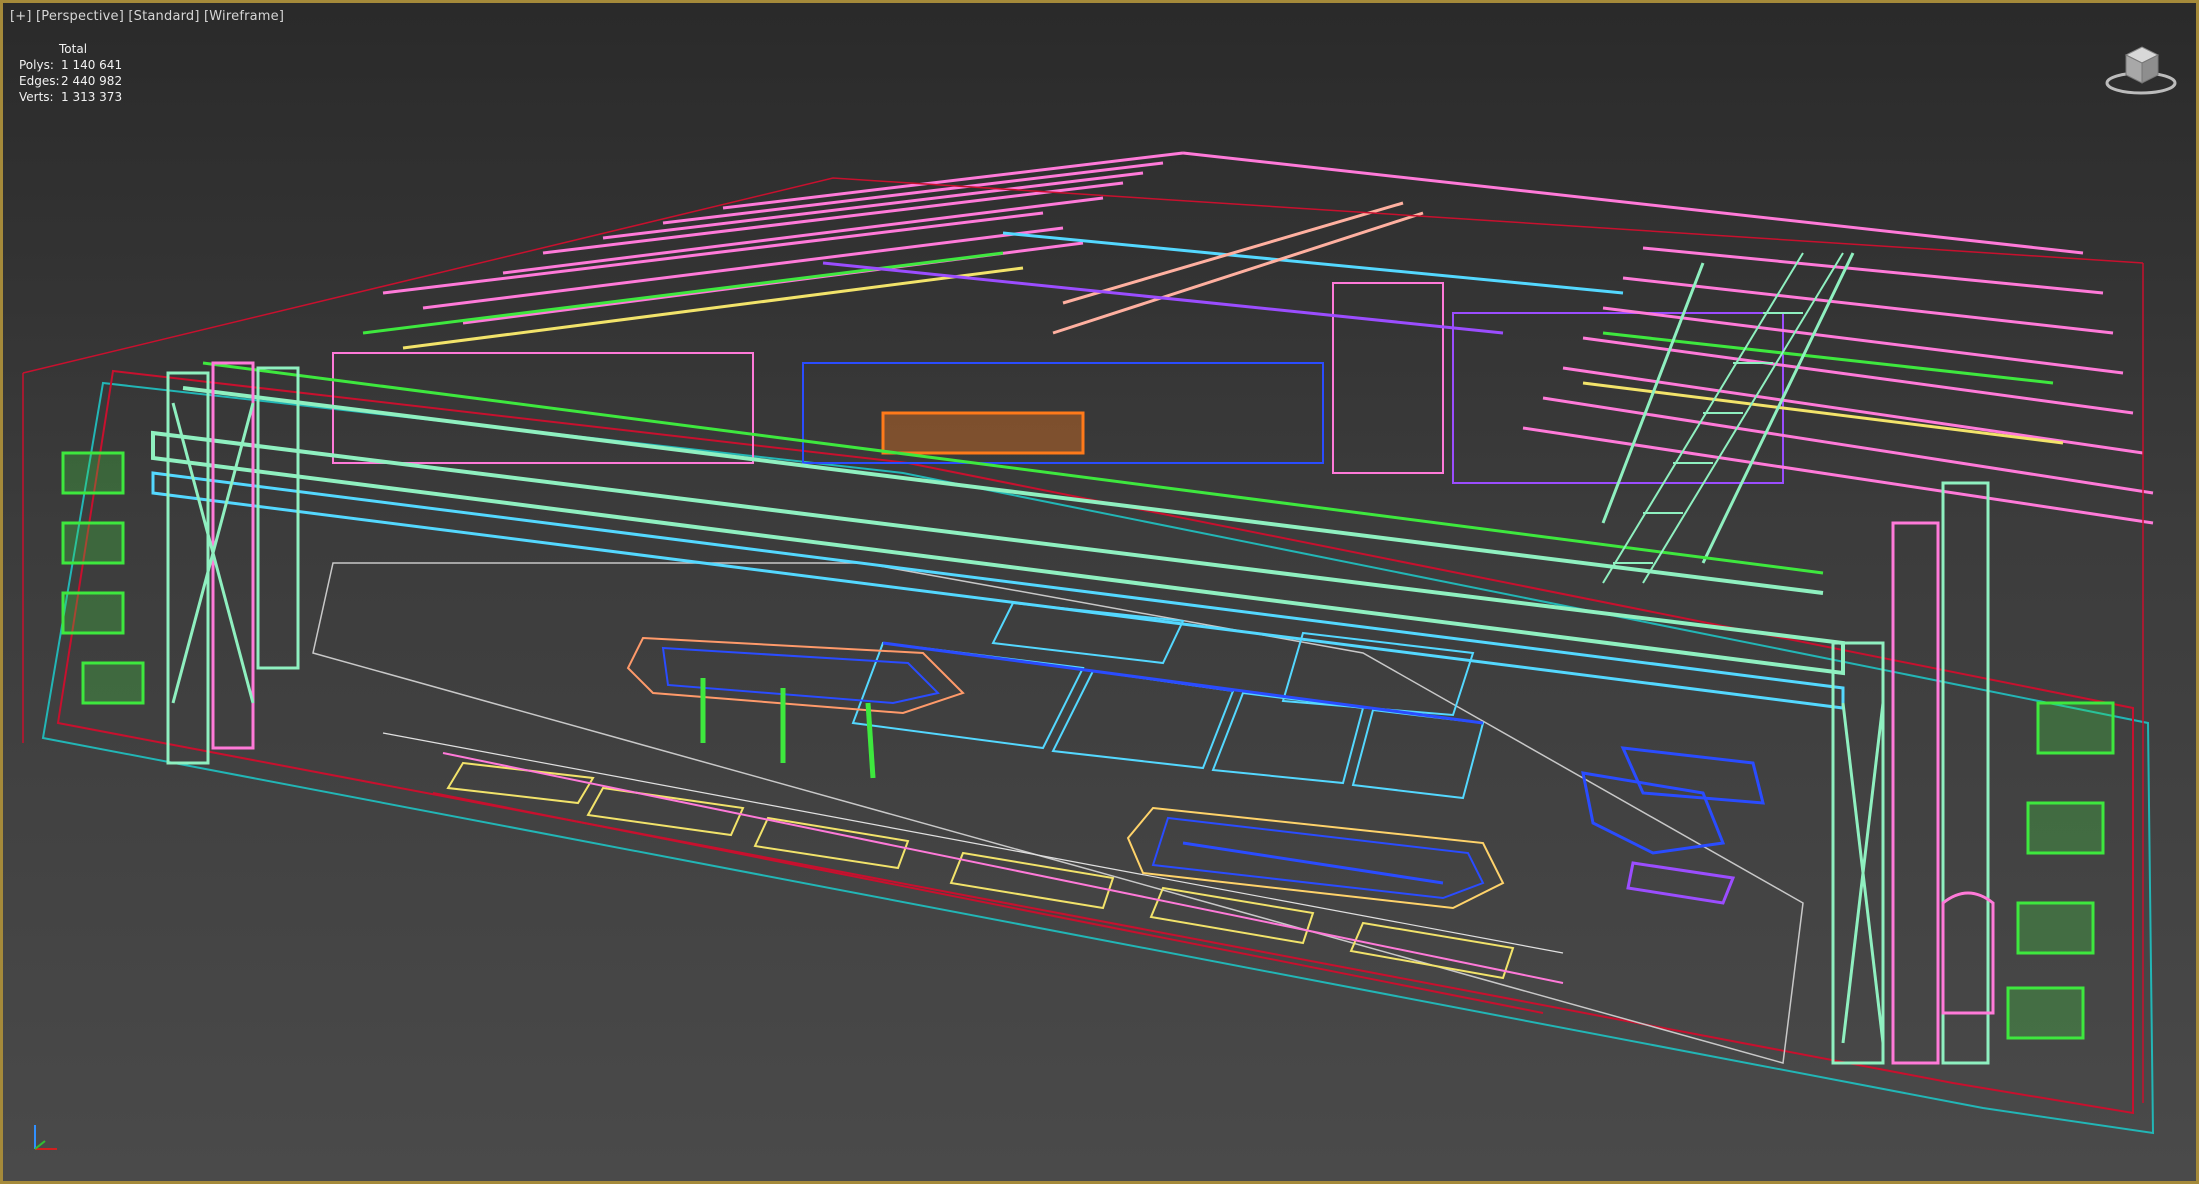 This screenshot has width=2199, height=1184. What do you see at coordinates (1168, 700) in the screenshot?
I see `floor-tiles` at bounding box center [1168, 700].